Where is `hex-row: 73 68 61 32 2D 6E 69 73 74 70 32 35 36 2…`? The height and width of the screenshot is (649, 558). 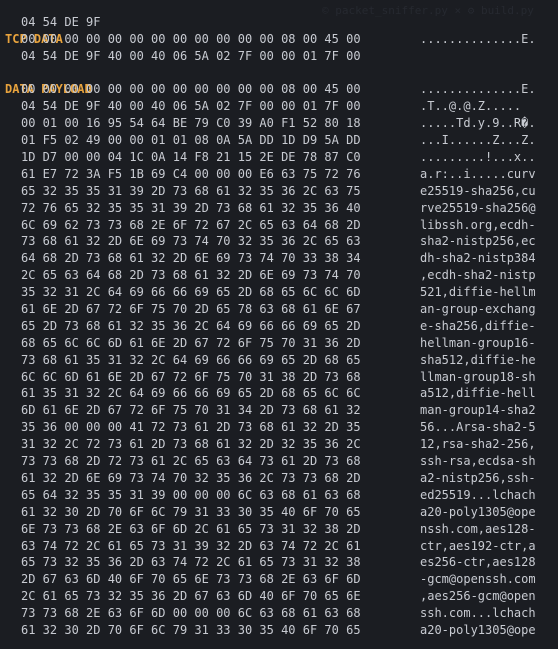 hex-row: 73 68 61 32 2D 6E 69 73 74 70 32 35 36 2… is located at coordinates (279, 241).